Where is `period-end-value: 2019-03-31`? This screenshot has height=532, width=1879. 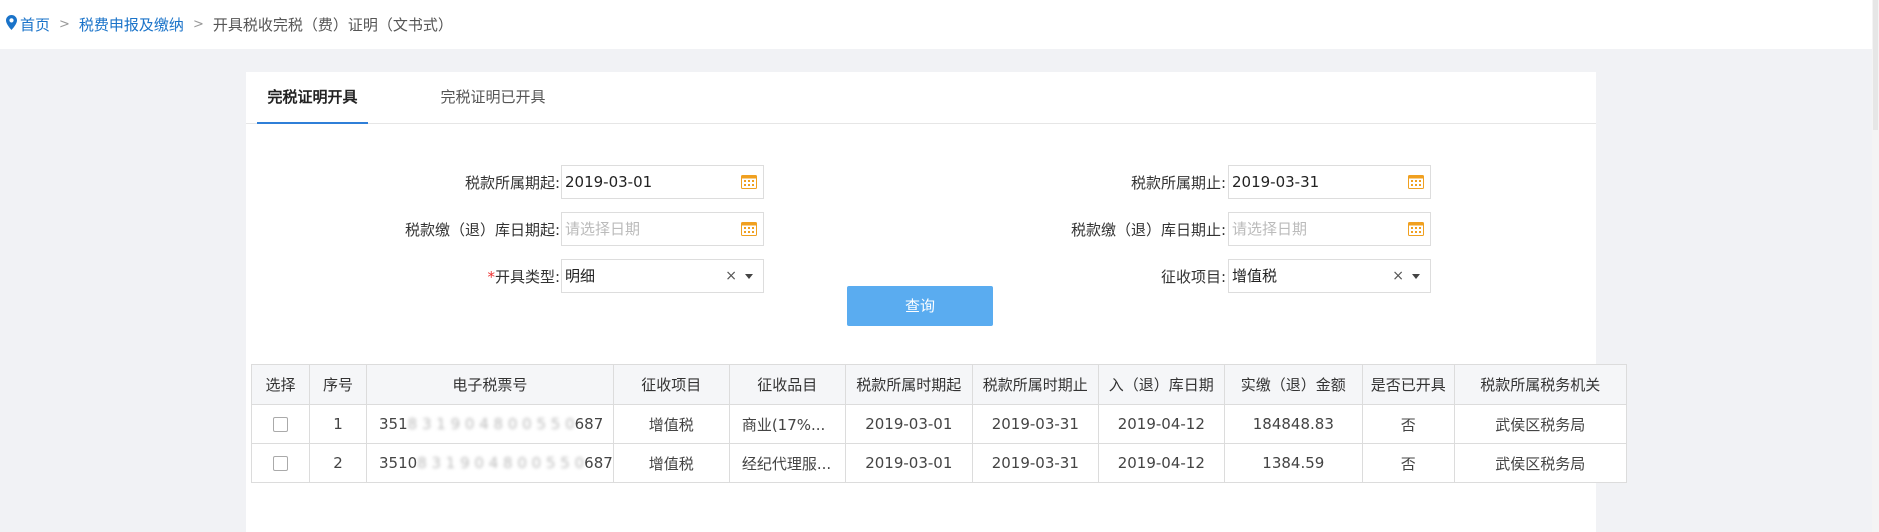
period-end-value: 2019-03-31 is located at coordinates (1276, 182).